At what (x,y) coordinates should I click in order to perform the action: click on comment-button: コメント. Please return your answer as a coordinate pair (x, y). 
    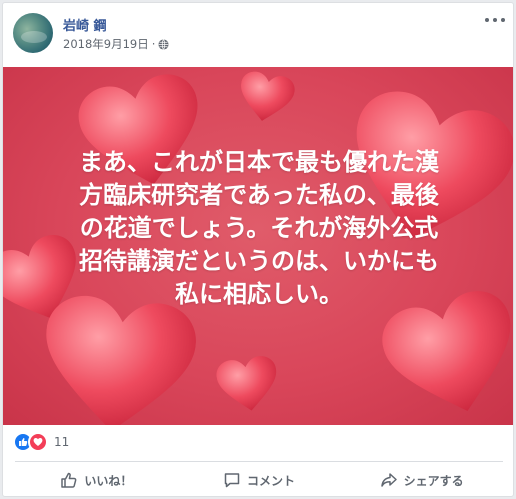
    Looking at the image, I should click on (259, 480).